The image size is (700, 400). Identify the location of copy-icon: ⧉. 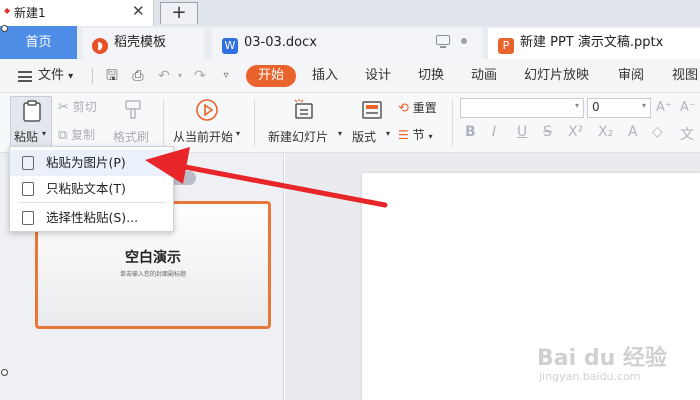
(63, 135).